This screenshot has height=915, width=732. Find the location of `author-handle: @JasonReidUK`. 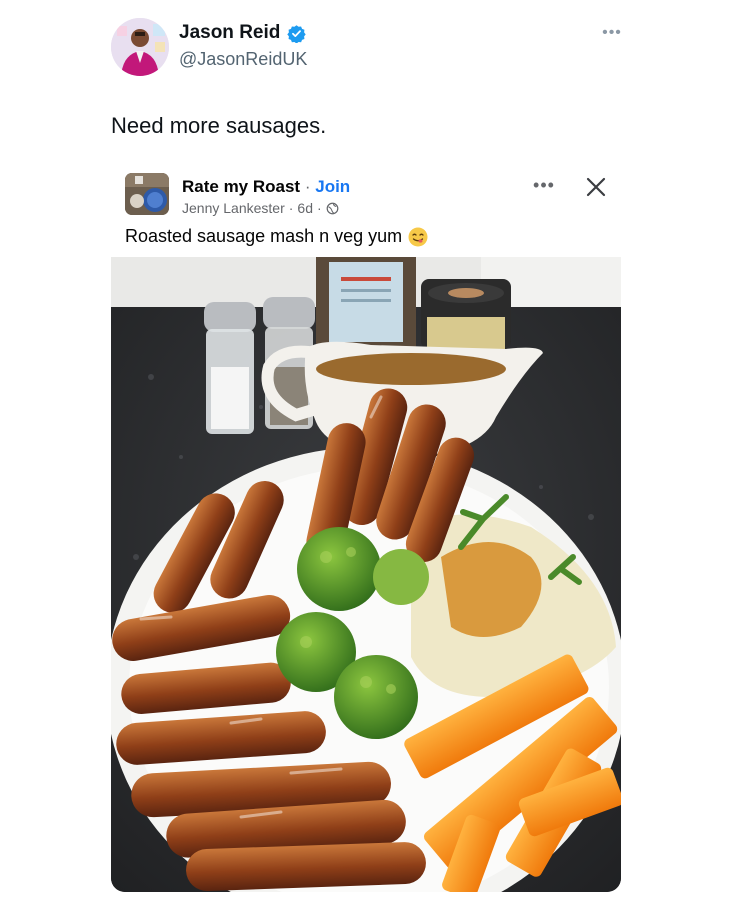

author-handle: @JasonReidUK is located at coordinates (243, 59).